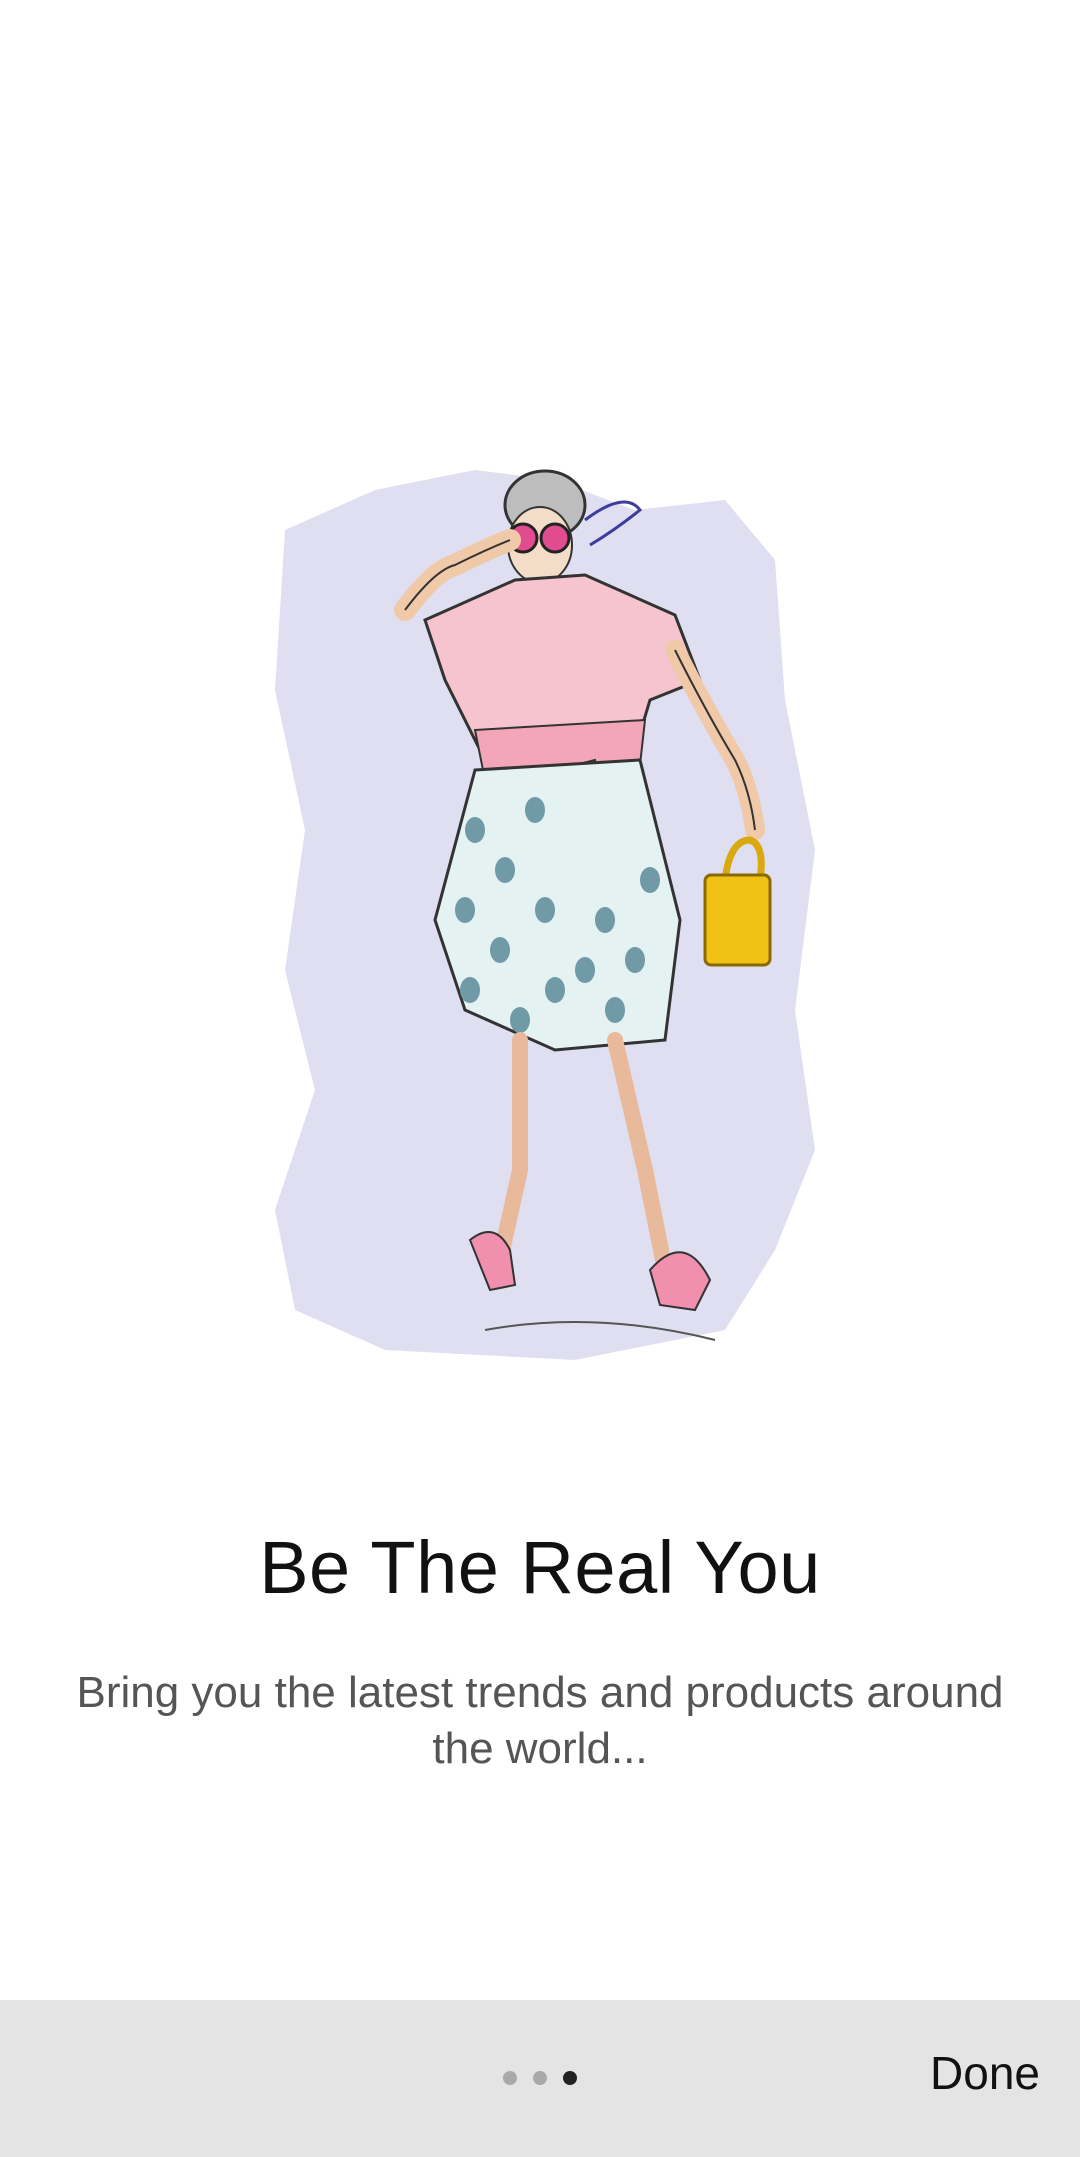  Describe the element at coordinates (555, 538) in the screenshot. I see `sunglasses-right` at that location.